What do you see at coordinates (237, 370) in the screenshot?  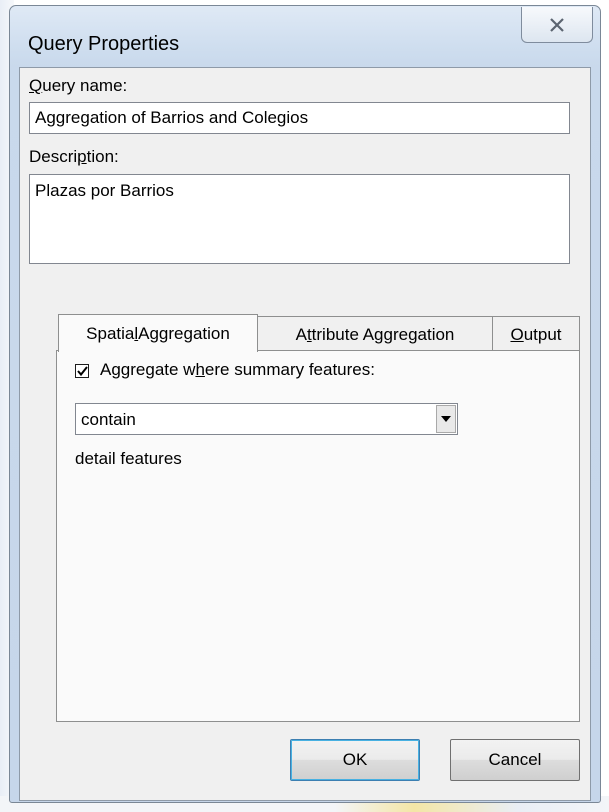 I see `aggregate-checkbox-label: Aggregate where summary features:` at bounding box center [237, 370].